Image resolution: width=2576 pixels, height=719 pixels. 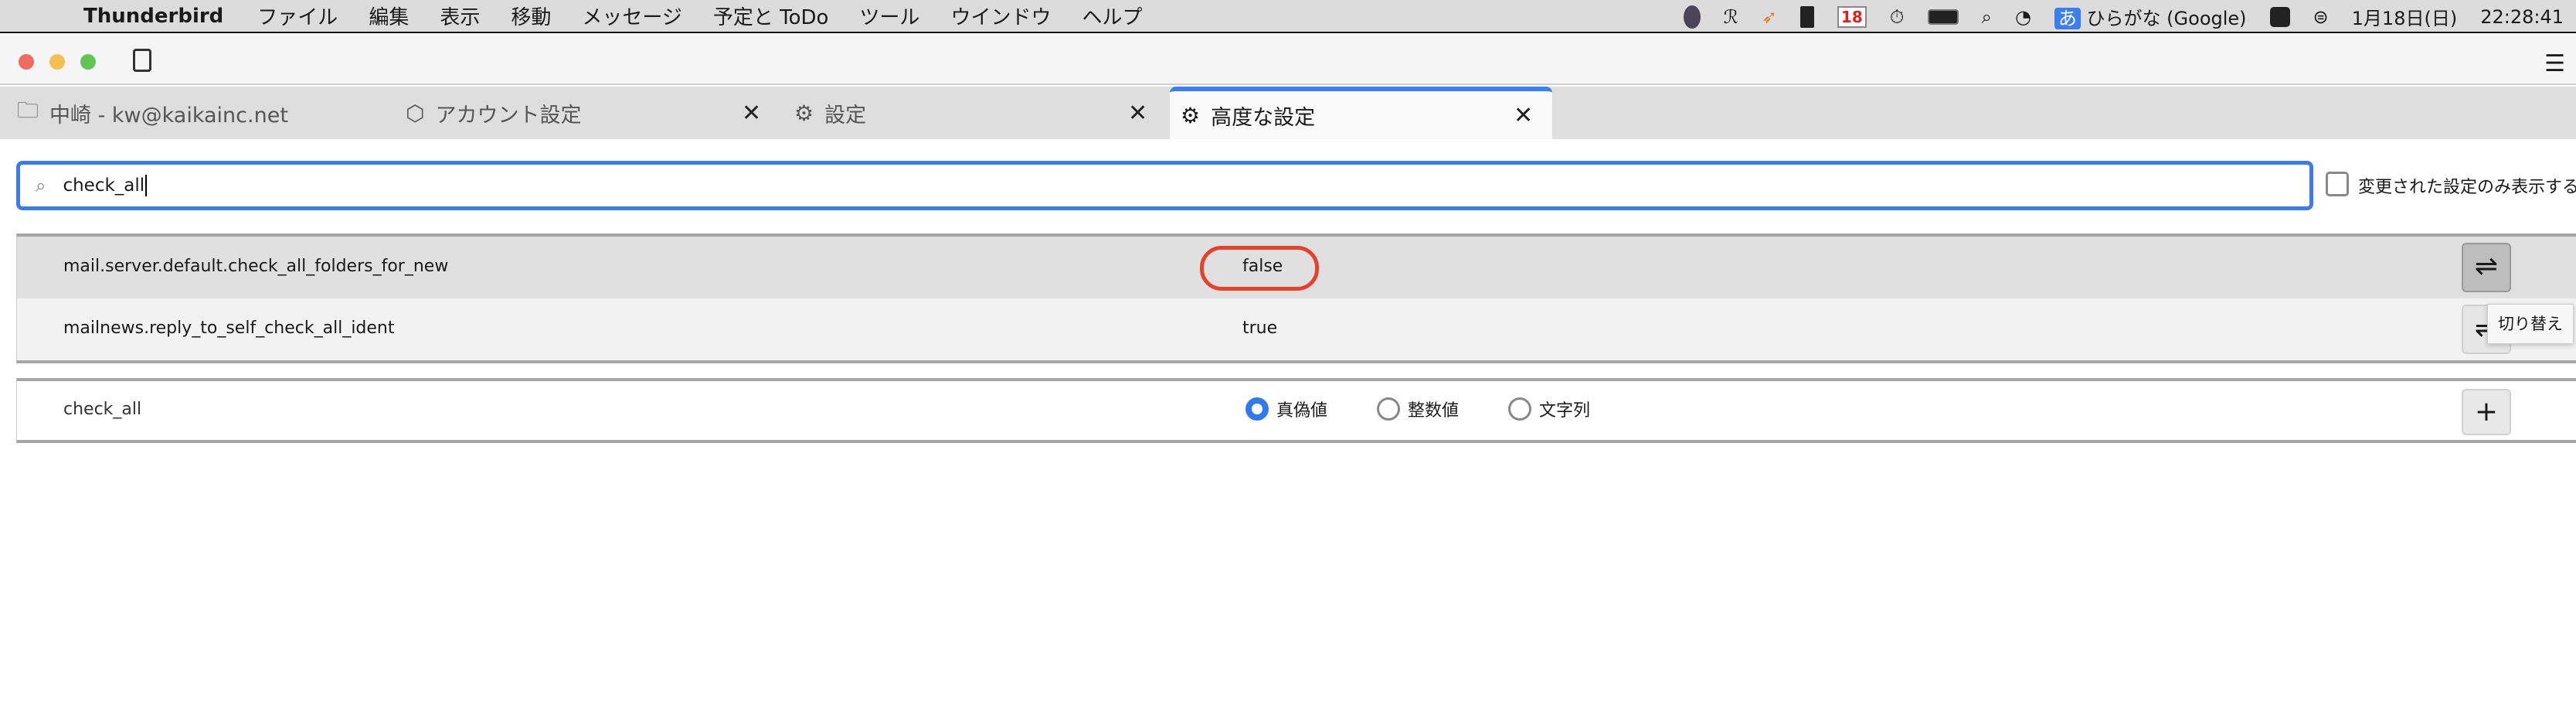 What do you see at coordinates (389, 16) in the screenshot?
I see `menu-edit: 編集` at bounding box center [389, 16].